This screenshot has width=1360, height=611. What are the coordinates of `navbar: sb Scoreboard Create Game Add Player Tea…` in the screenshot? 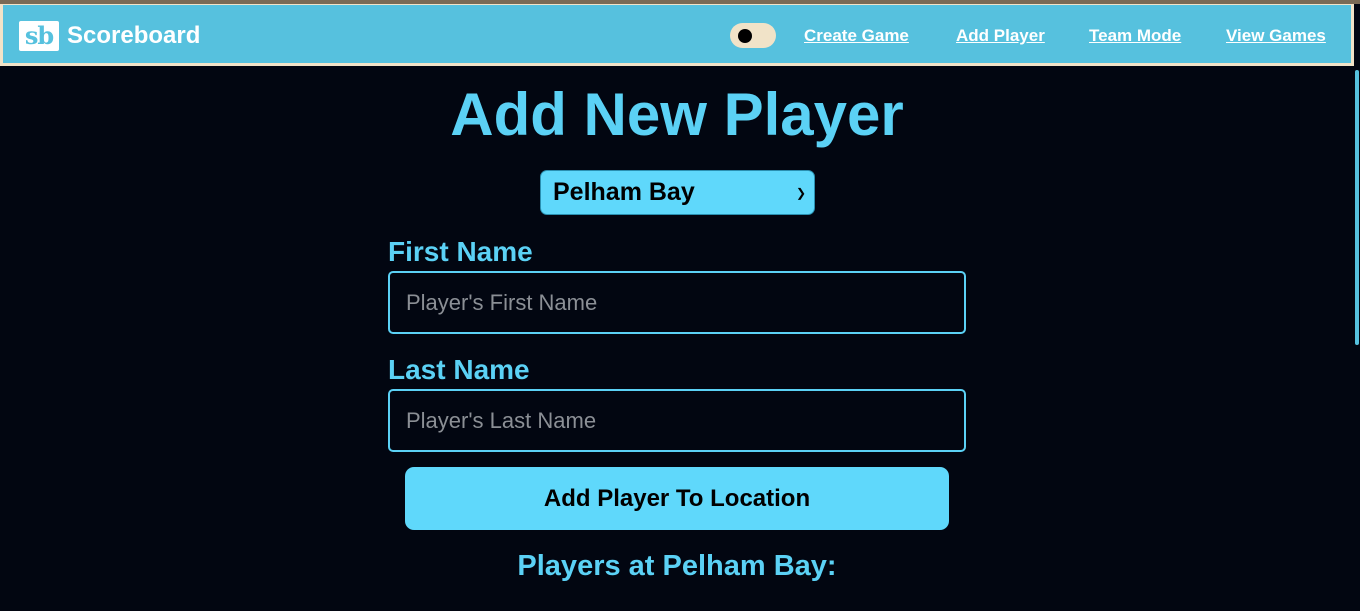 It's located at (677, 35).